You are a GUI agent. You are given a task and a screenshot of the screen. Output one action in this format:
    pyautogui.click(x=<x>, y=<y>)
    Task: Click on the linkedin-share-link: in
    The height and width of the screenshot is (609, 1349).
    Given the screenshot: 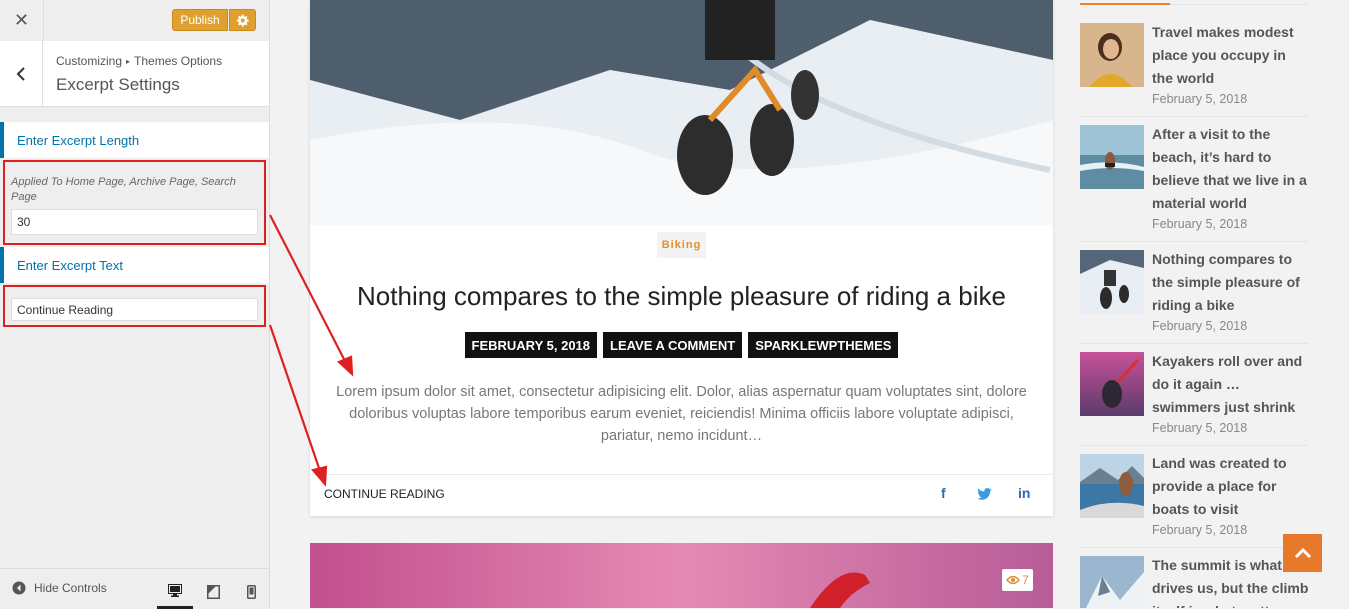 What is the action you would take?
    pyautogui.click(x=1024, y=493)
    